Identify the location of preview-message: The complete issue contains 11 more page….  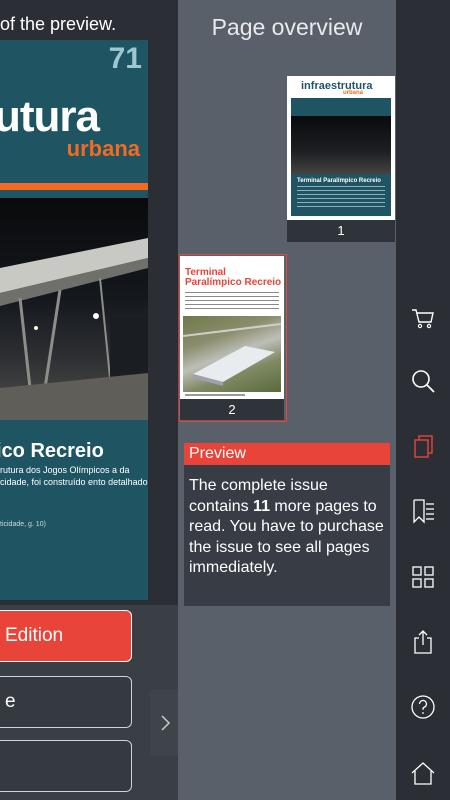
(287, 535).